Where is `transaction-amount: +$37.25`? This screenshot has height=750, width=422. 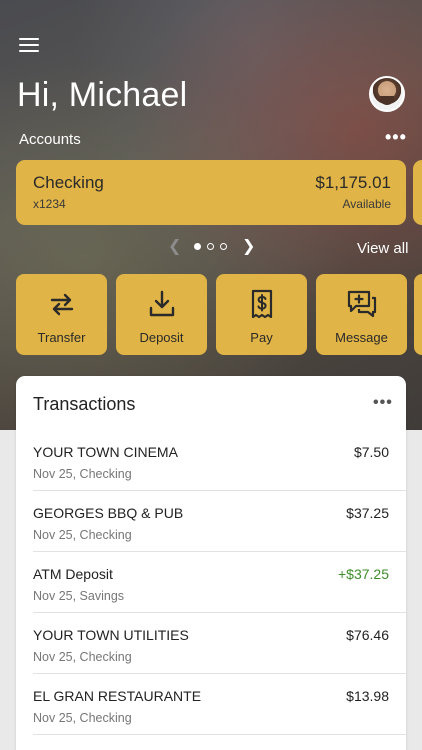 transaction-amount: +$37.25 is located at coordinates (363, 574).